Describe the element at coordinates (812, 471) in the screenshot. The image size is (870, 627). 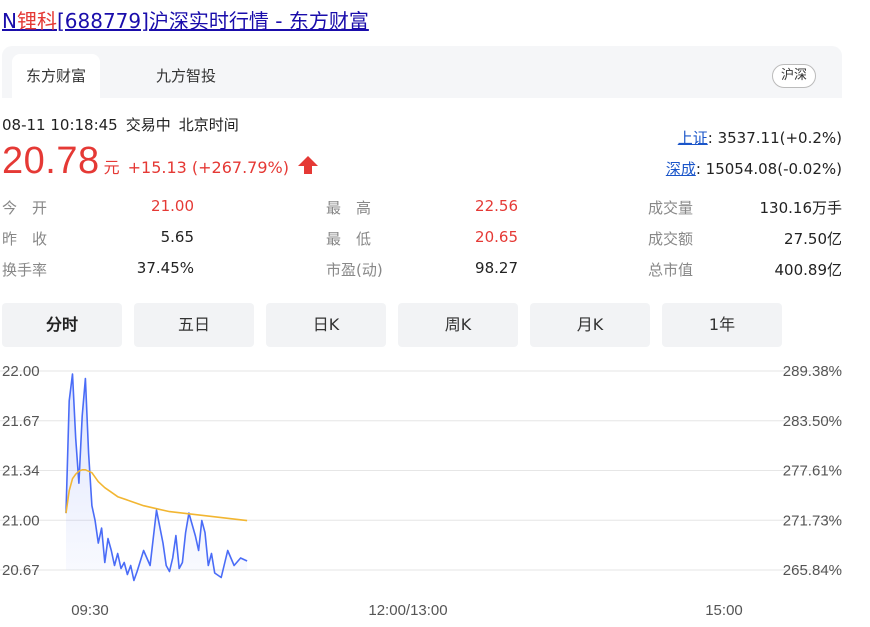
I see `y-right-tick: 277.61%` at that location.